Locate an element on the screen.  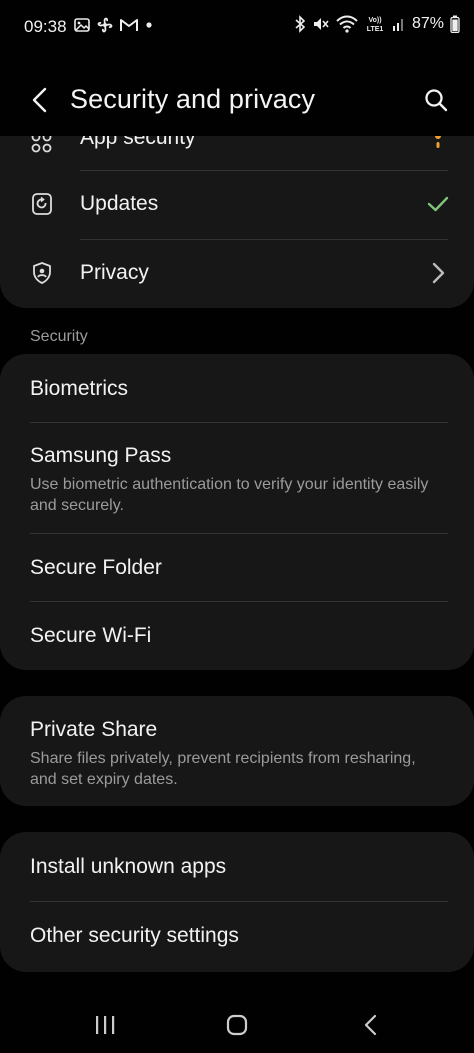
battery-icon is located at coordinates (455, 24).